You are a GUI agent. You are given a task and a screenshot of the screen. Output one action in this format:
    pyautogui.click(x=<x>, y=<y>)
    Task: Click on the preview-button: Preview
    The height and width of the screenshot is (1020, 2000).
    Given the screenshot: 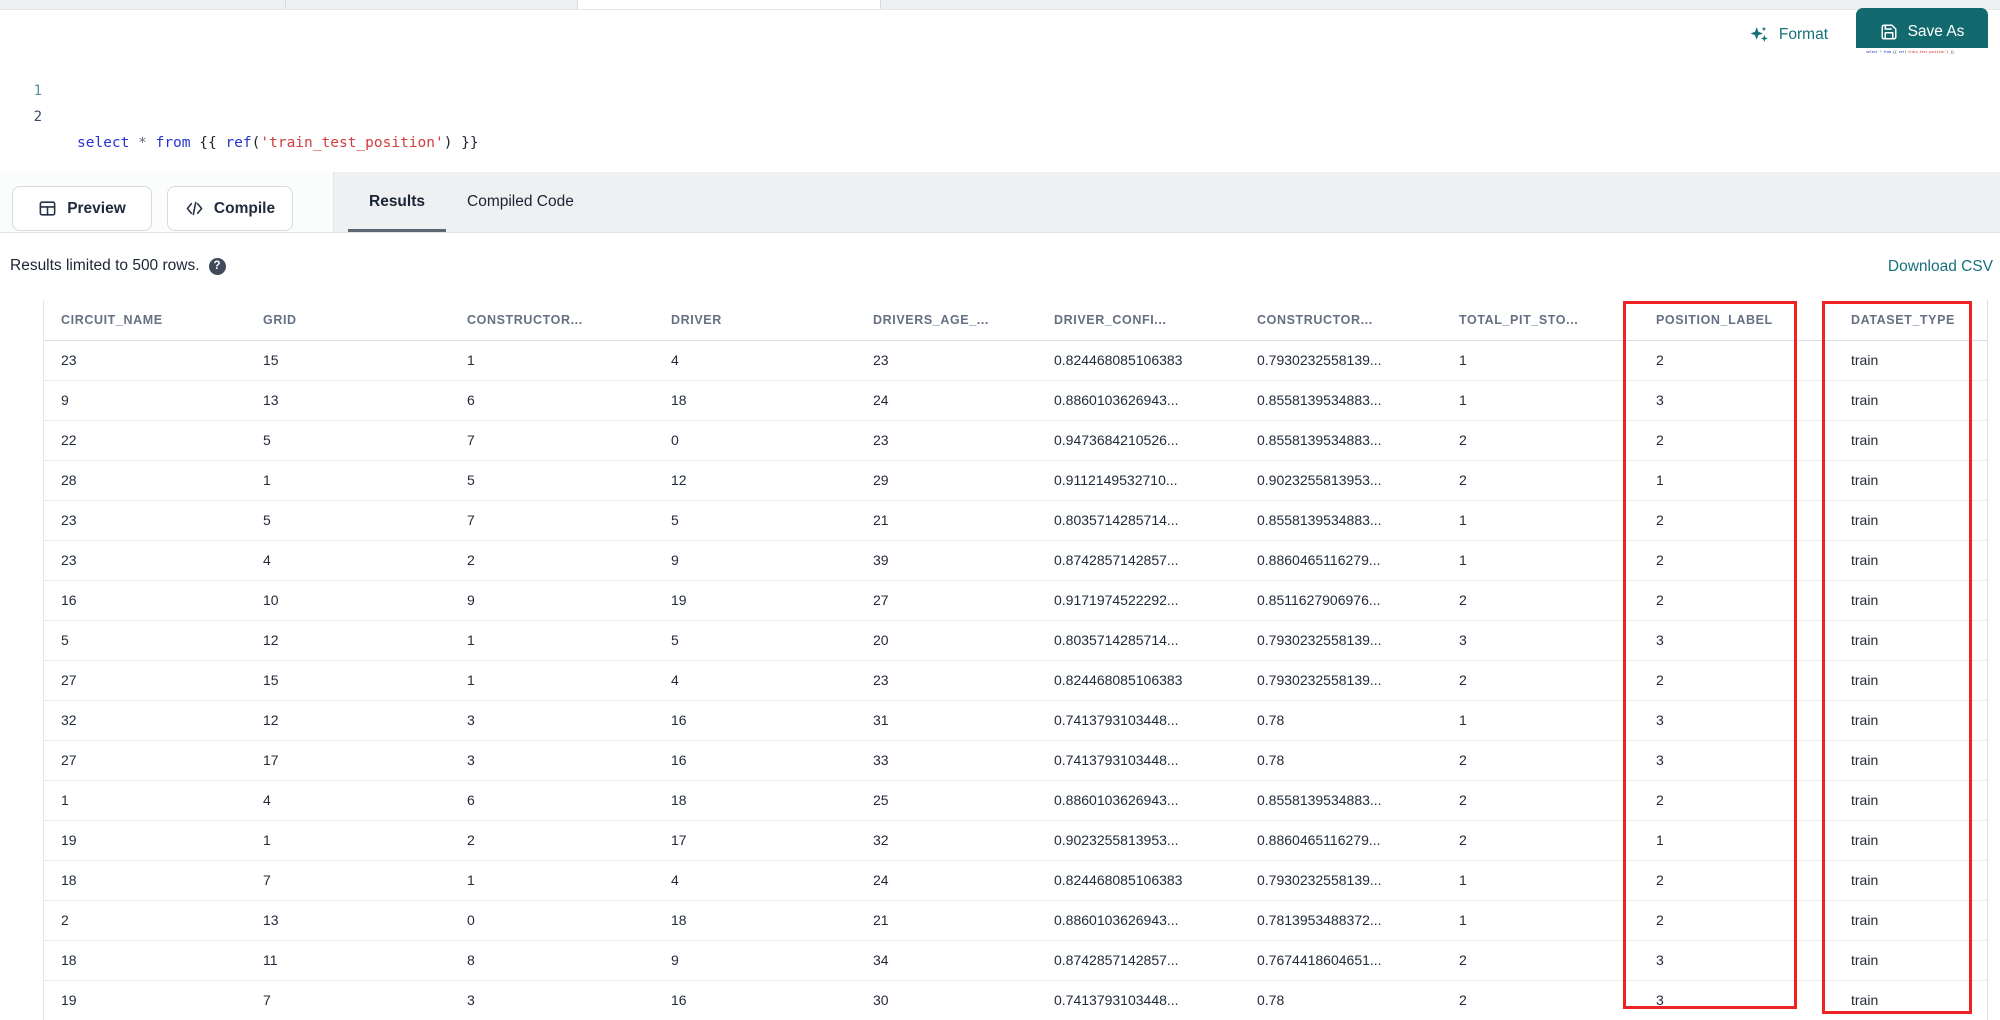 What is the action you would take?
    pyautogui.click(x=82, y=208)
    